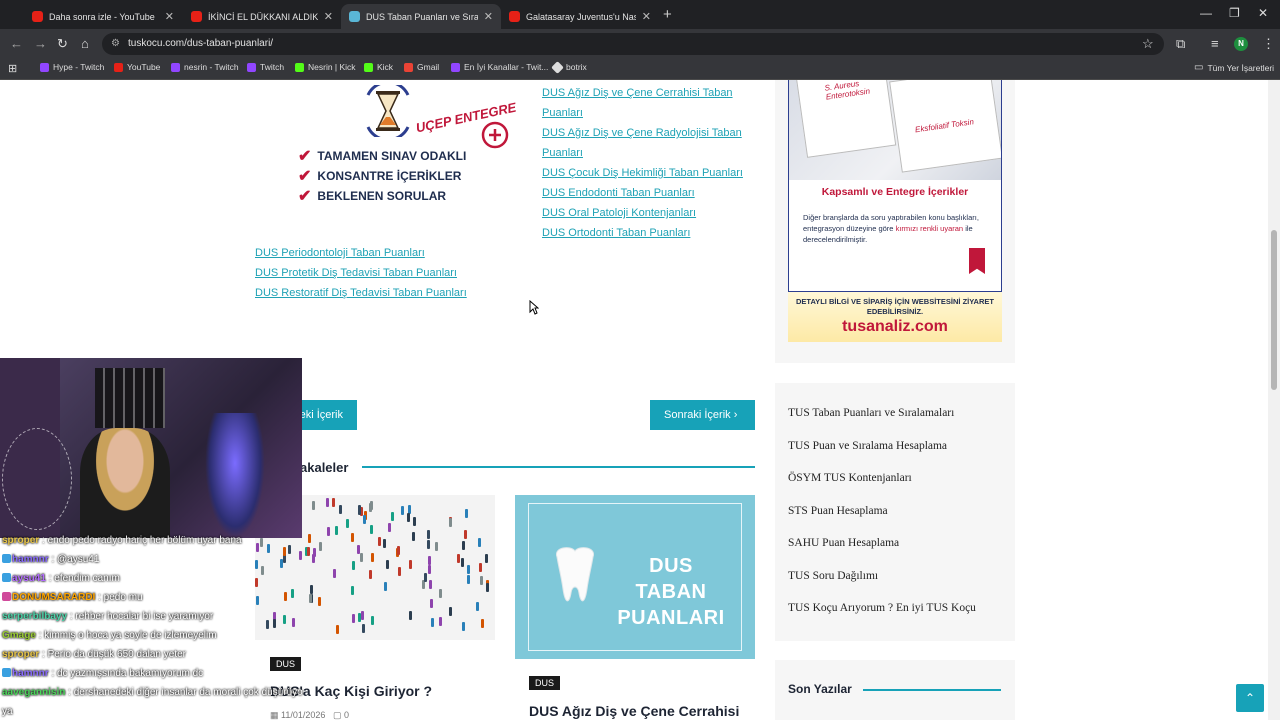 This screenshot has width=1280, height=720. I want to click on sidebar-link: TUS Puan ve Sıralama Hesaplama, so click(867, 446).